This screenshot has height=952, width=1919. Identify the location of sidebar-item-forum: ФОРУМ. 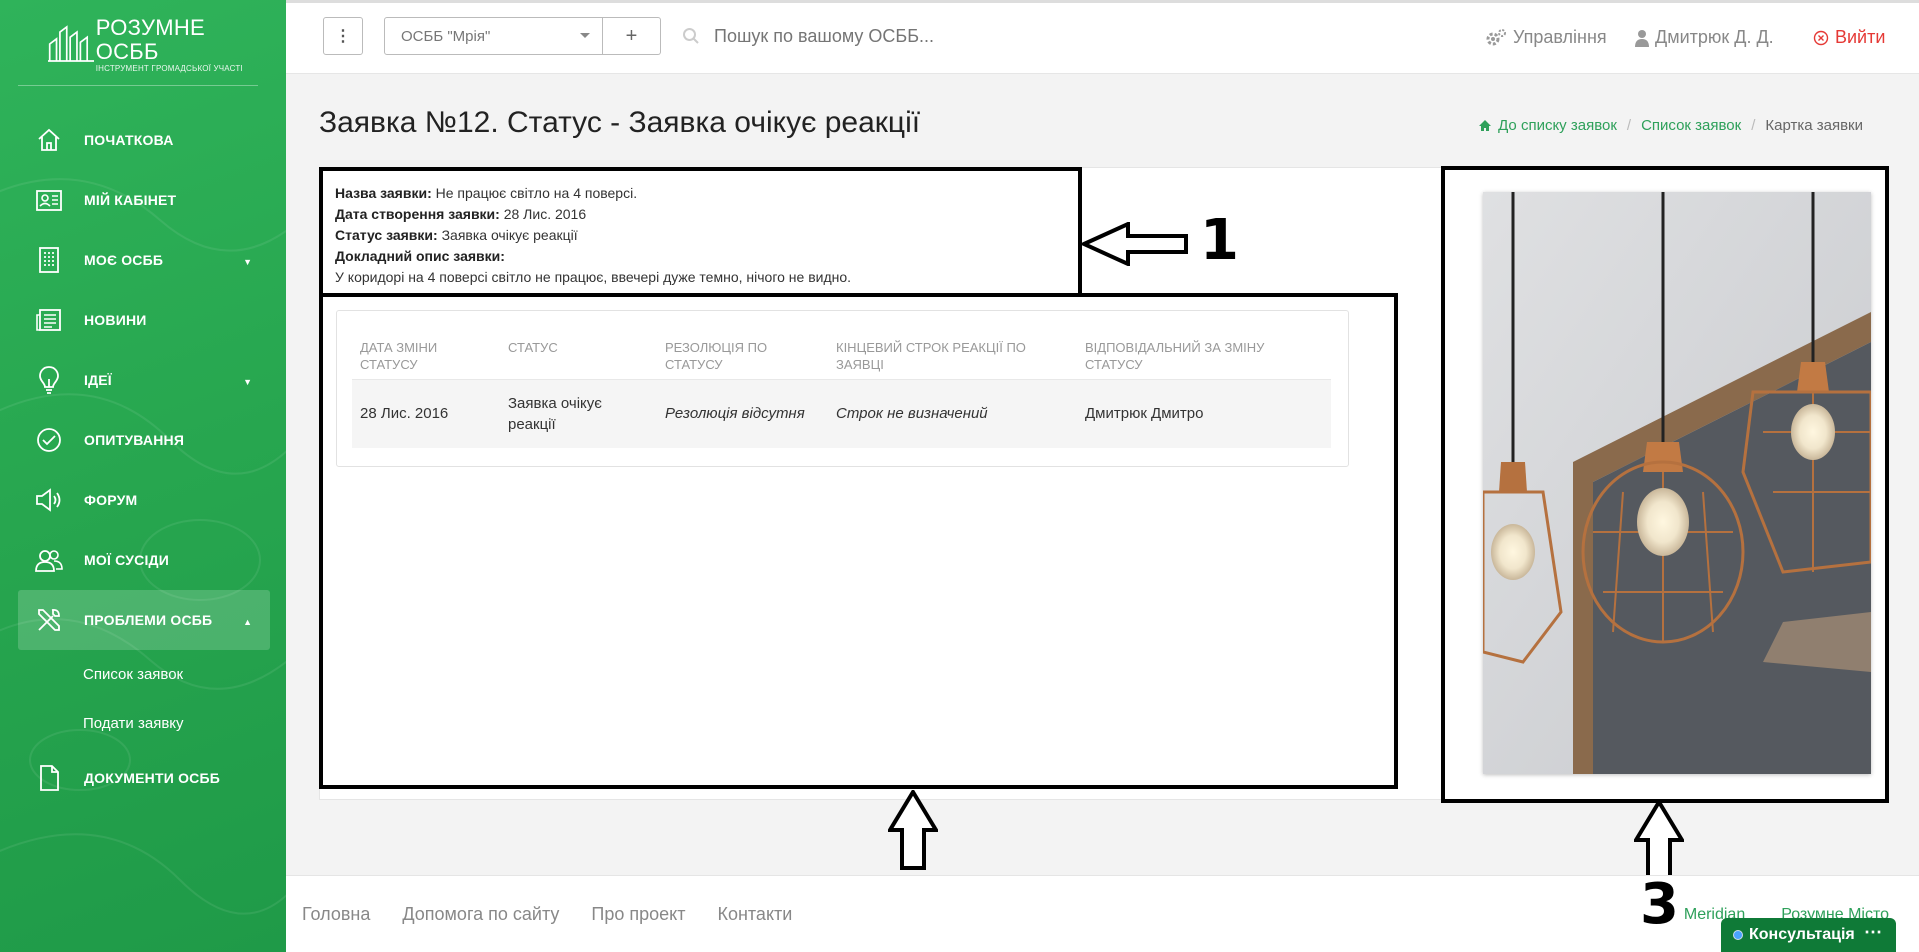
(144, 500).